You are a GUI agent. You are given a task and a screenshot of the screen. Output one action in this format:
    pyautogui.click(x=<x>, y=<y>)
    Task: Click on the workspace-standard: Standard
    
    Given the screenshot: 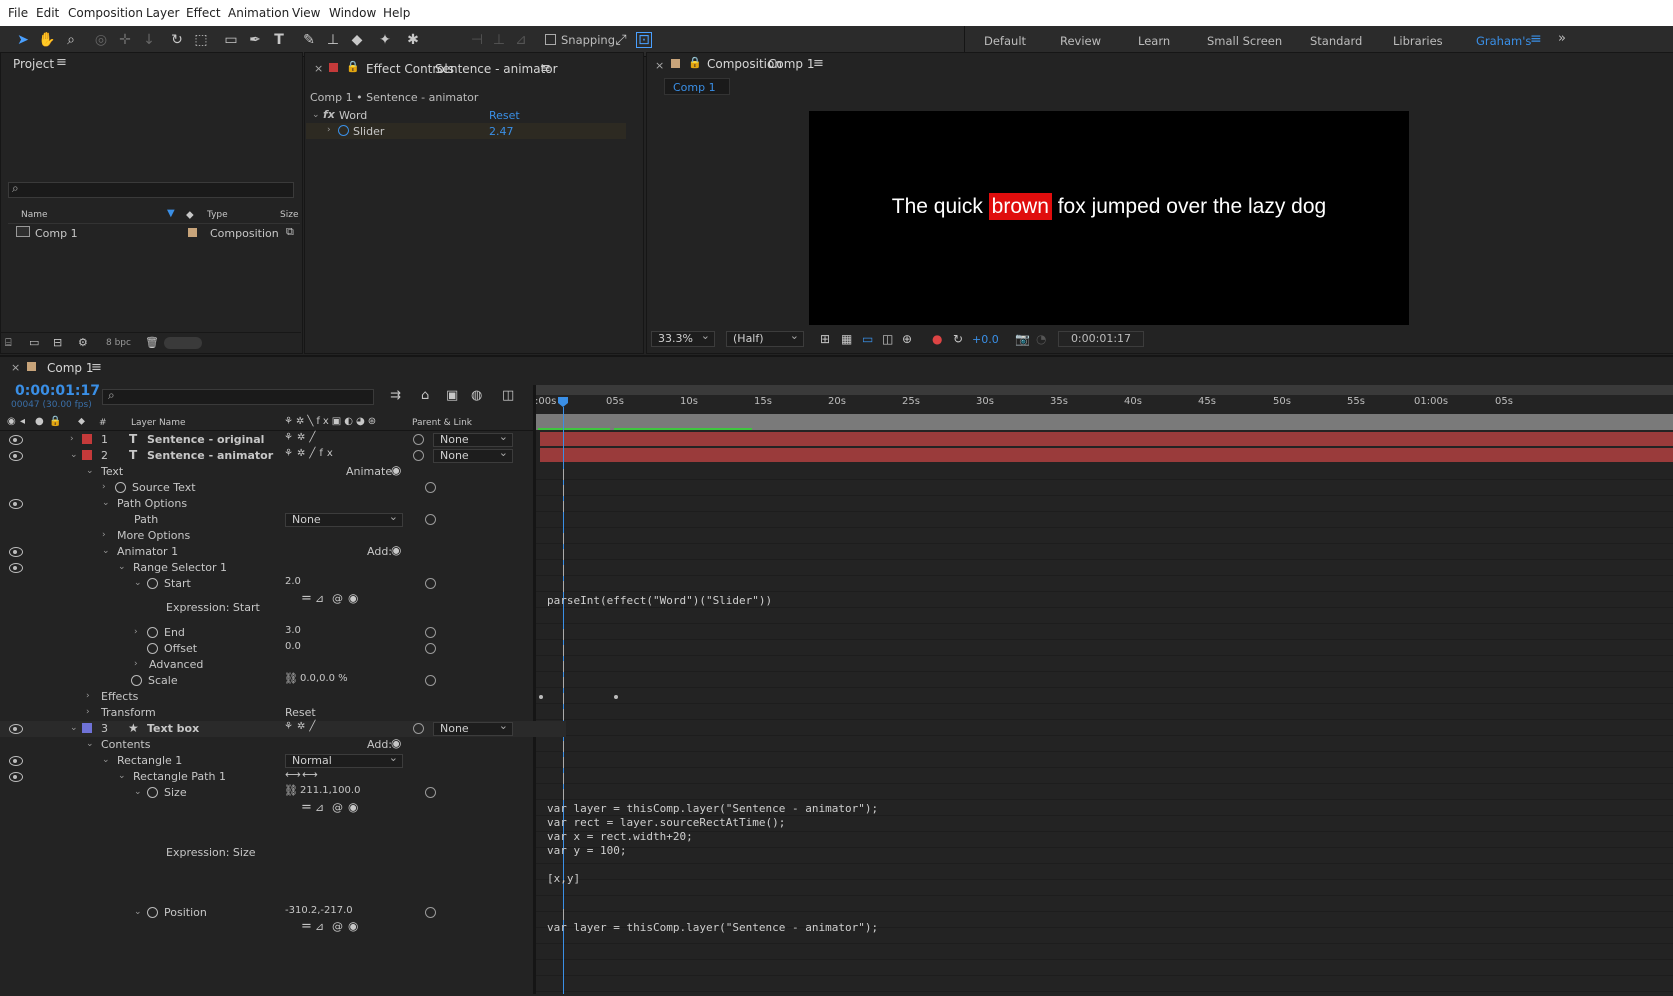 What is the action you would take?
    pyautogui.click(x=1336, y=41)
    